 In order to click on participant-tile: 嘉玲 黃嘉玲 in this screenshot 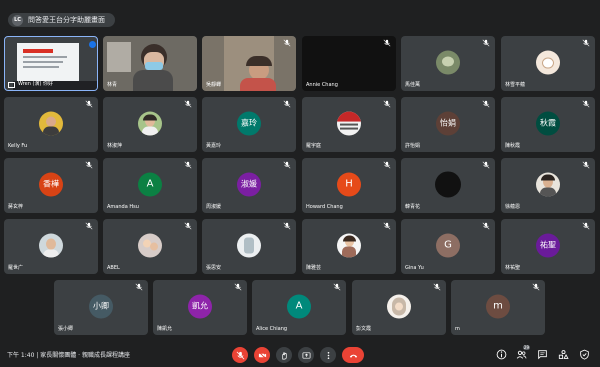, I will do `click(249, 124)`.